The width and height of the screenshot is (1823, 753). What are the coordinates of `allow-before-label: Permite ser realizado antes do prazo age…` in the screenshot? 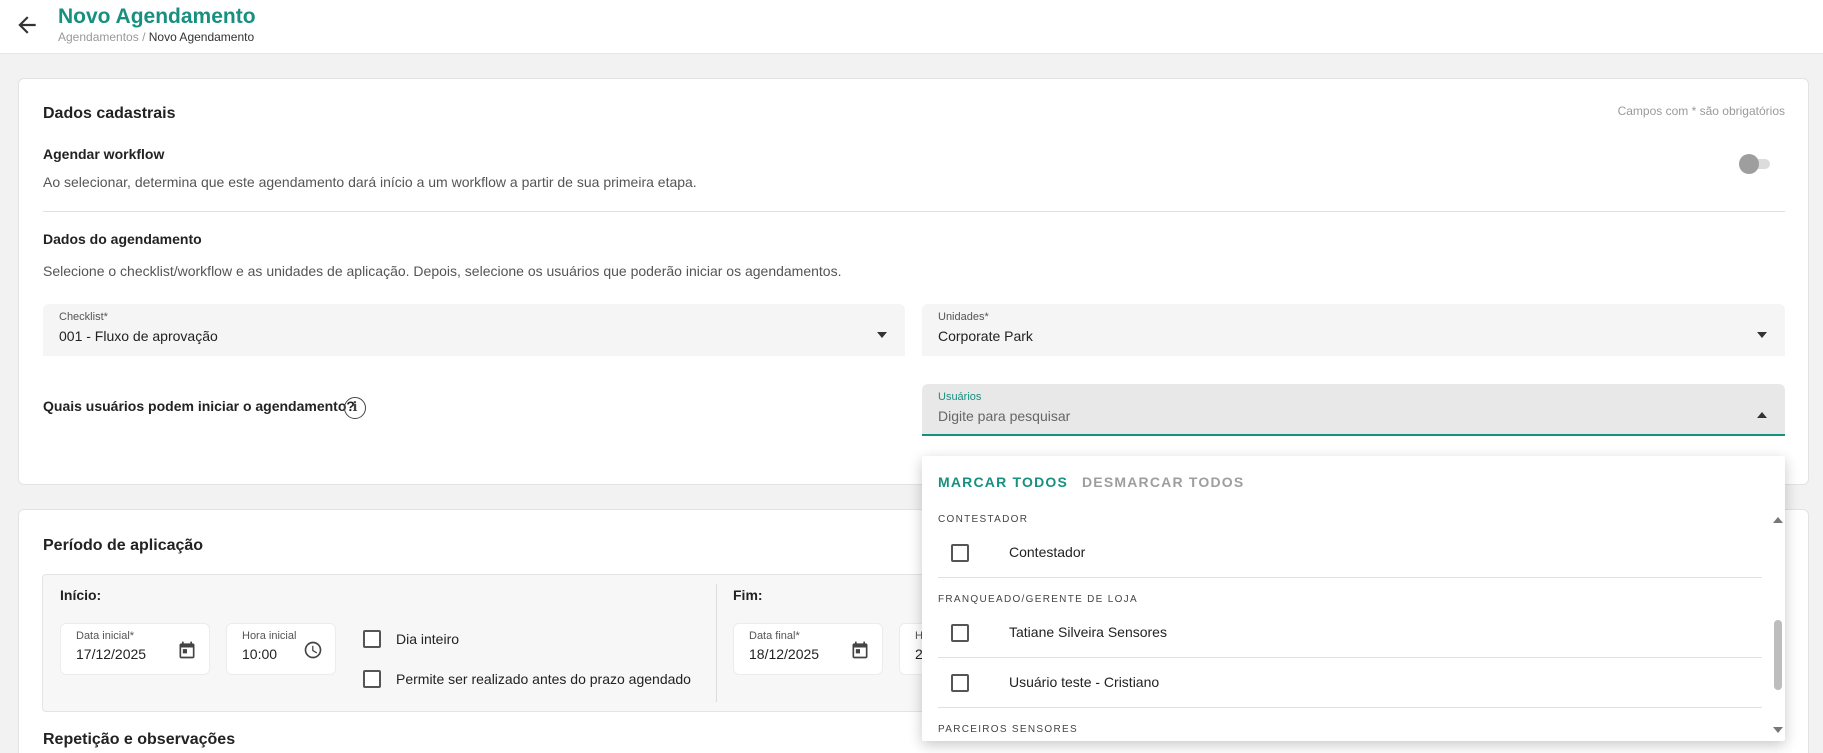 It's located at (543, 679).